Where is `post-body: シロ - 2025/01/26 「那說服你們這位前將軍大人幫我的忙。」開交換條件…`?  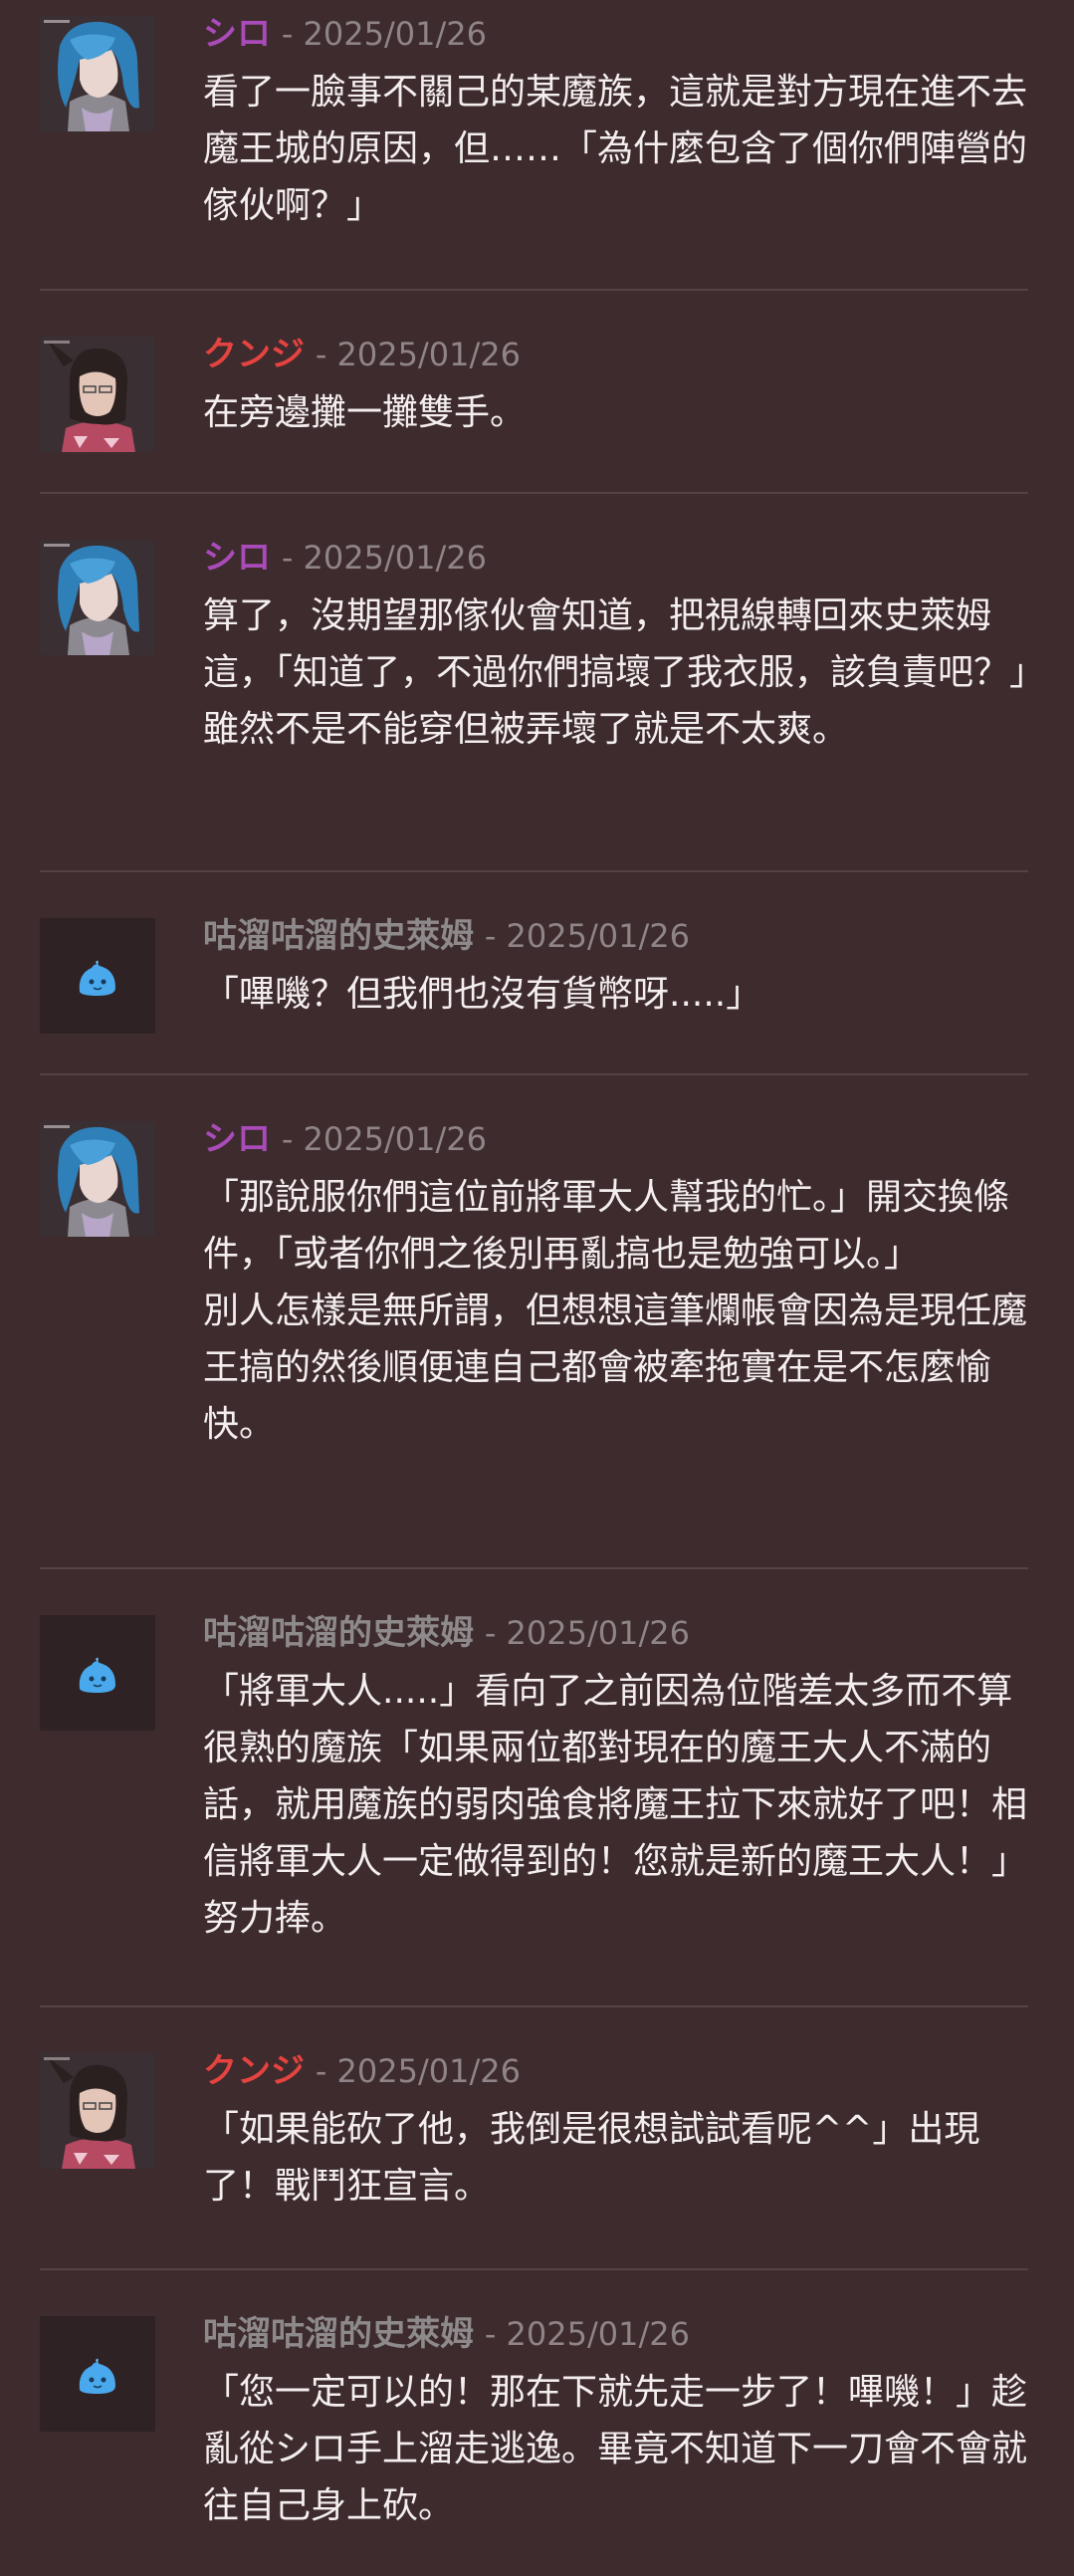
post-body: シロ - 2025/01/26 「那說服你們這位前將軍大人幫我的忙。」開交換條件… is located at coordinates (615, 1286).